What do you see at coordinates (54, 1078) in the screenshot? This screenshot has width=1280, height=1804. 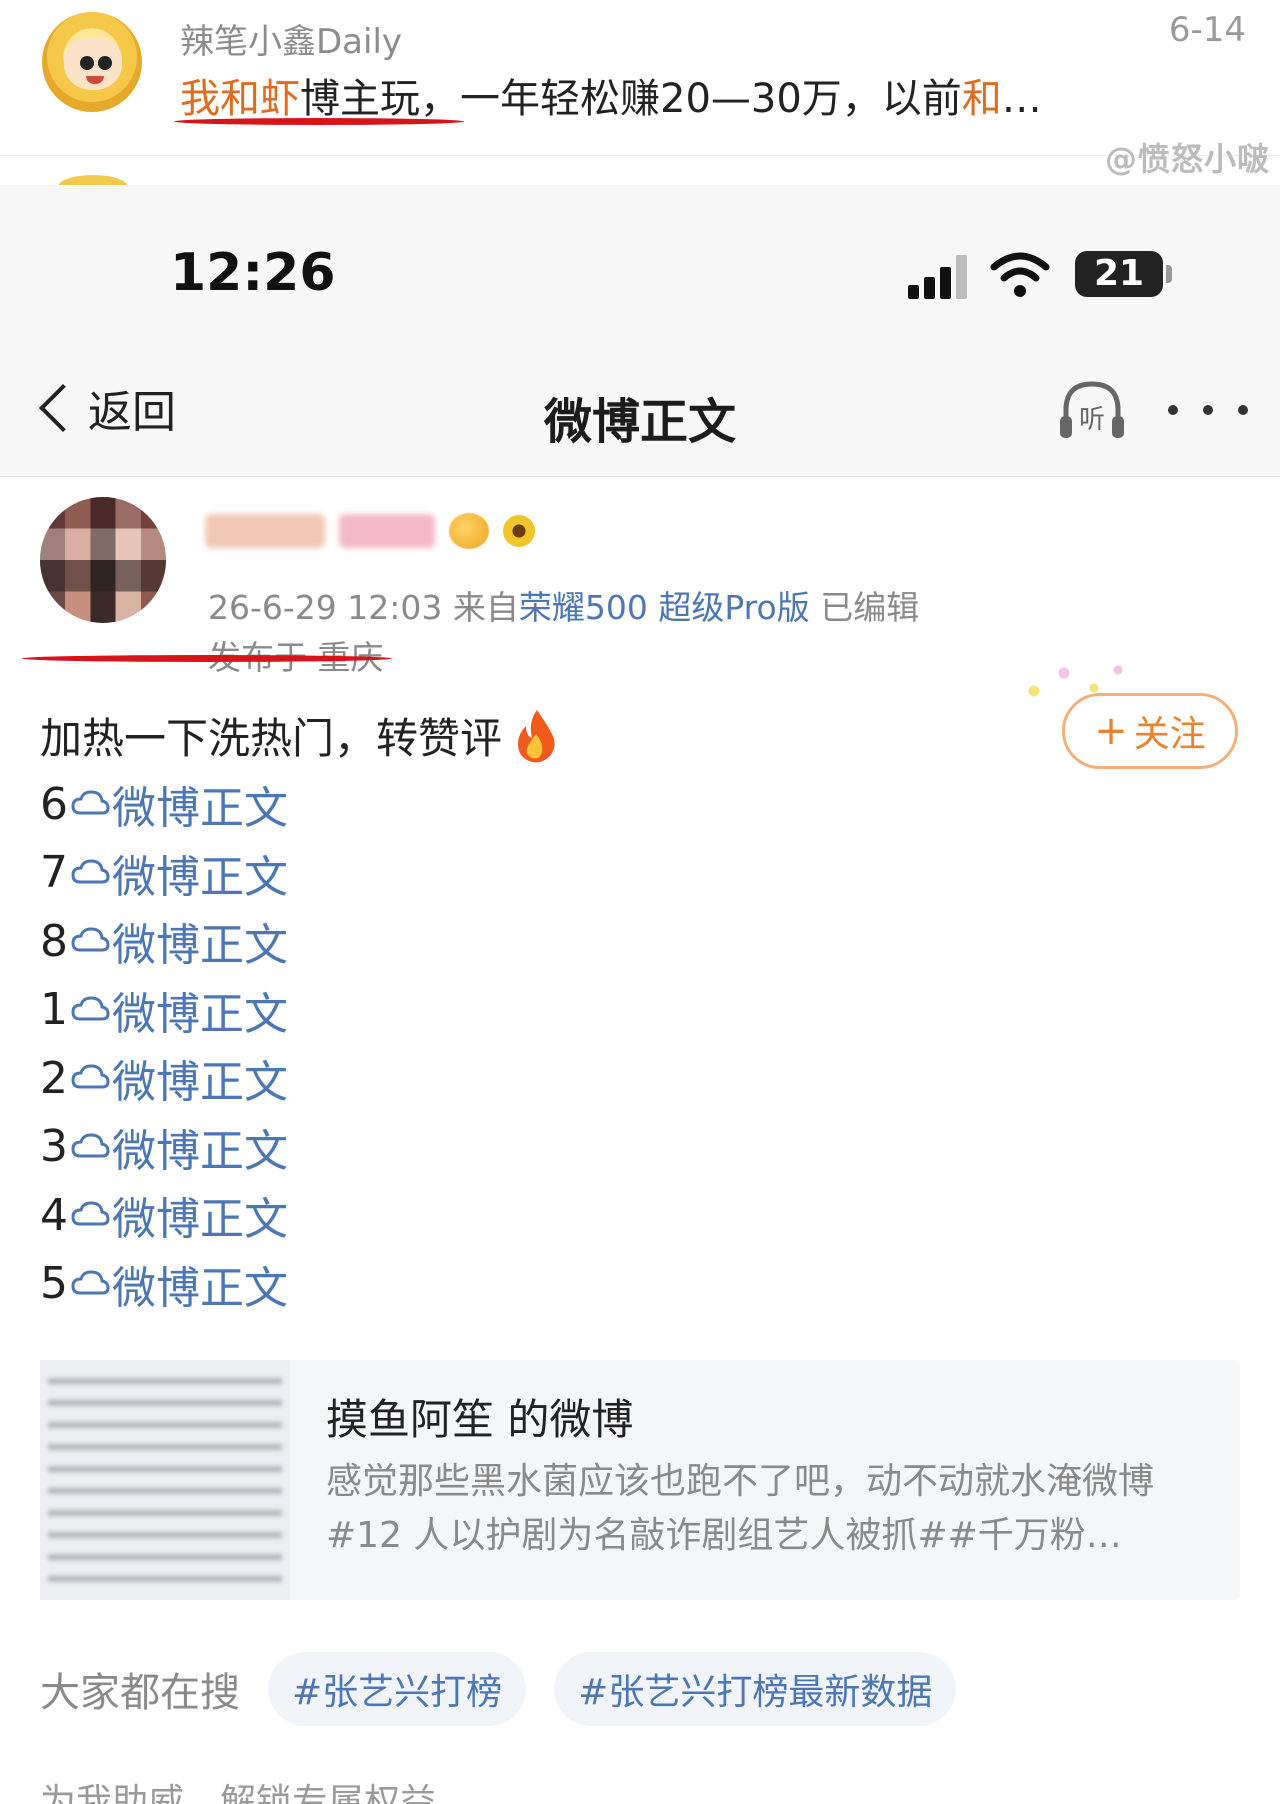 I see `link-number: 2` at bounding box center [54, 1078].